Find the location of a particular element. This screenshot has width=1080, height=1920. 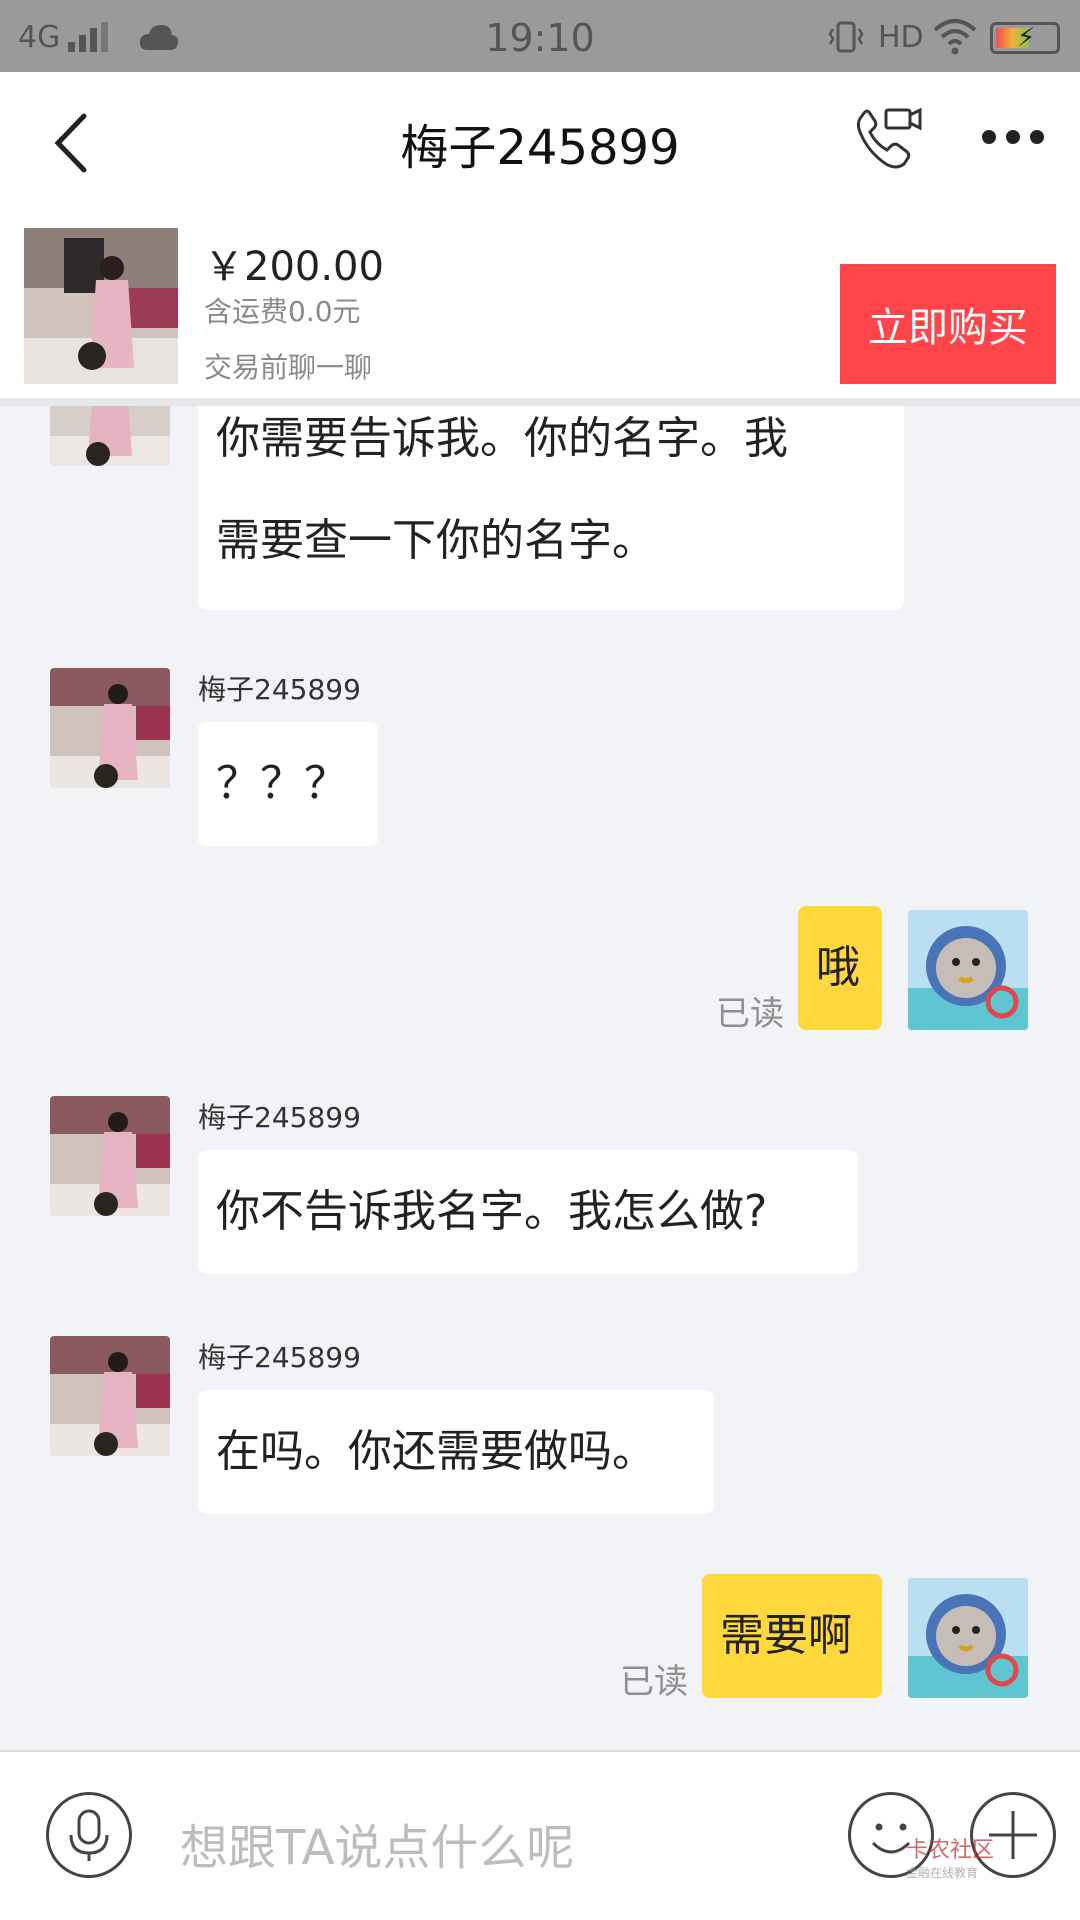

message-text-line: 你需要告诉我。你的名字。我 is located at coordinates (502, 438).